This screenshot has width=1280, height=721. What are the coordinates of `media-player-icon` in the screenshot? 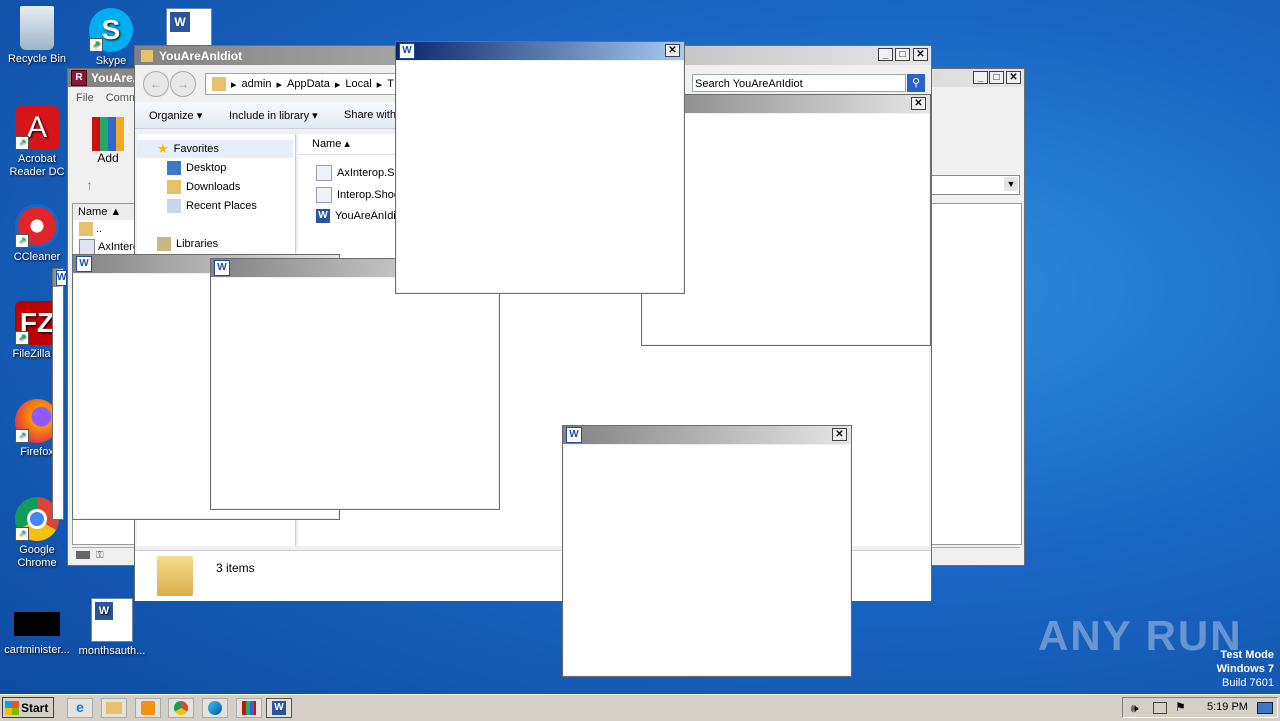 It's located at (148, 708).